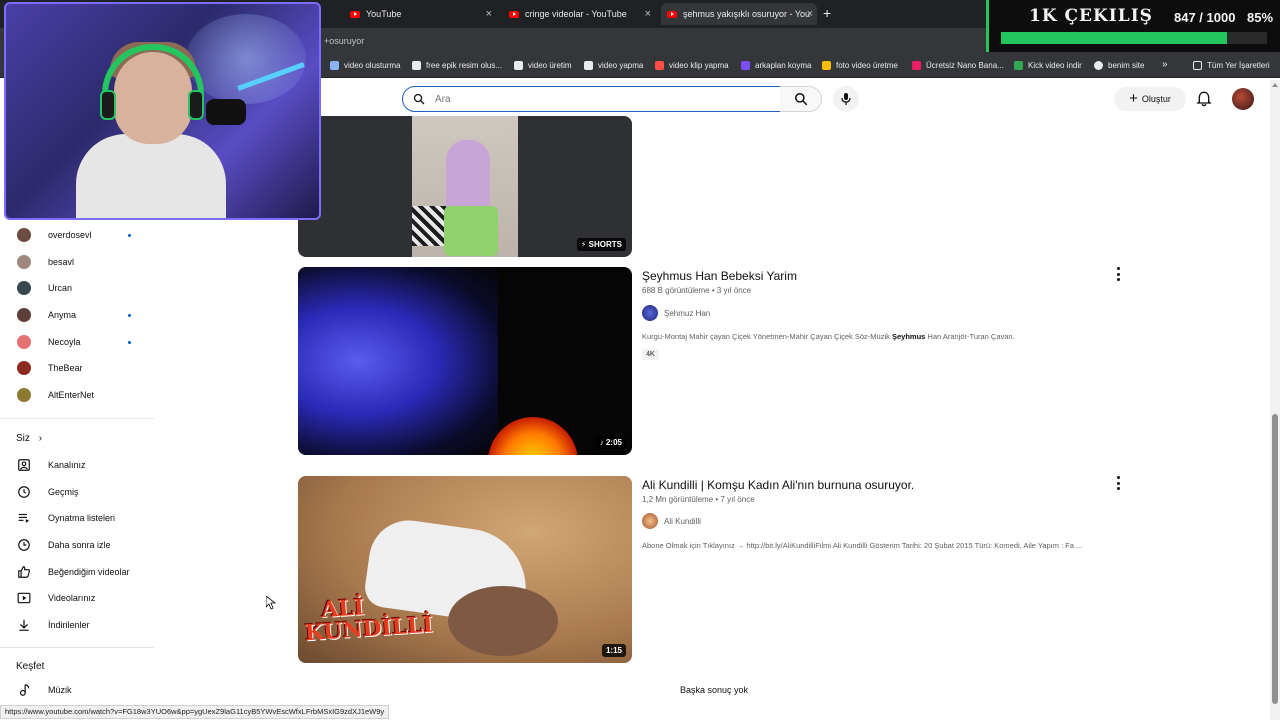  What do you see at coordinates (908, 336) in the screenshot?
I see `description-highlight: Şeyhmus` at bounding box center [908, 336].